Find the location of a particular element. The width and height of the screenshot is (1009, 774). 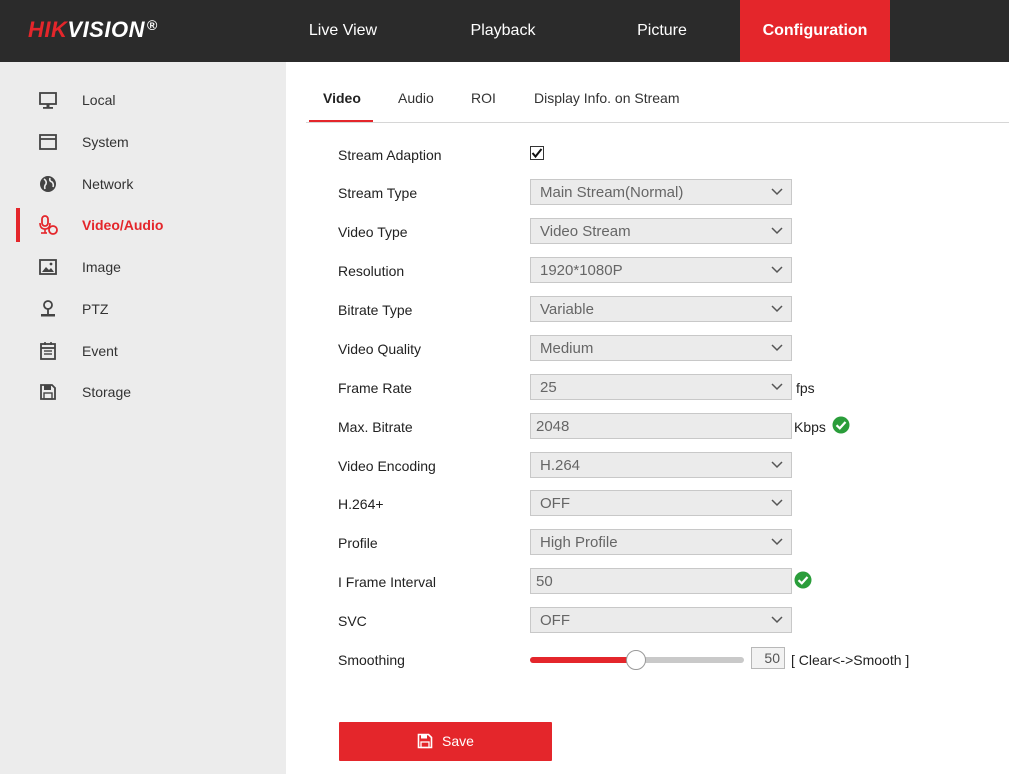

h264-plus-select: OFF is located at coordinates (661, 503).